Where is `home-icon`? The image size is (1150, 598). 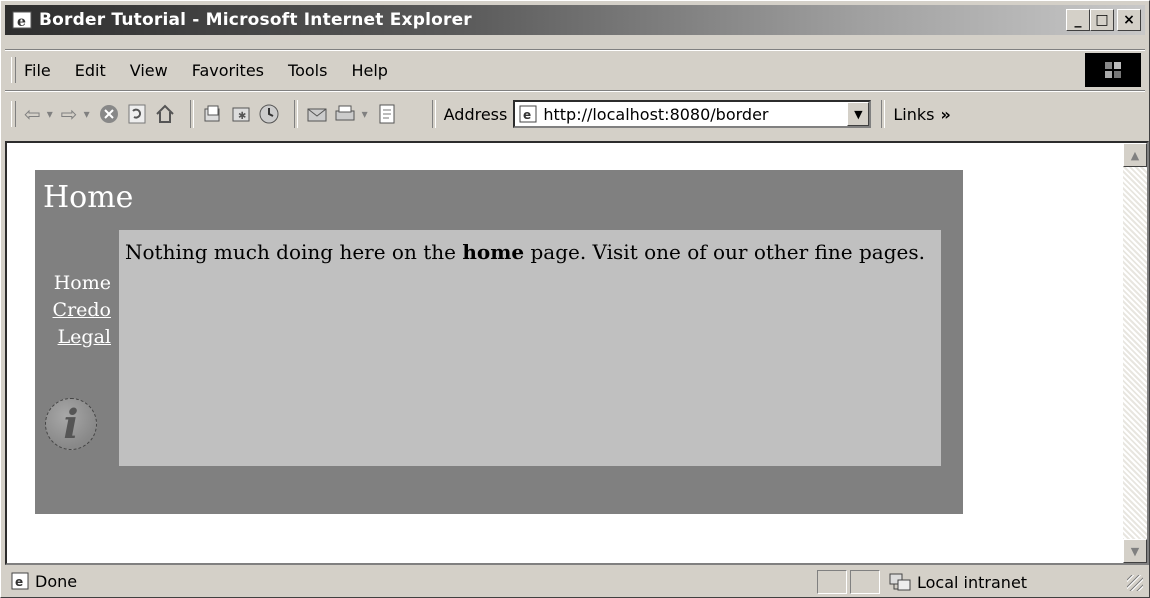
home-icon is located at coordinates (165, 114).